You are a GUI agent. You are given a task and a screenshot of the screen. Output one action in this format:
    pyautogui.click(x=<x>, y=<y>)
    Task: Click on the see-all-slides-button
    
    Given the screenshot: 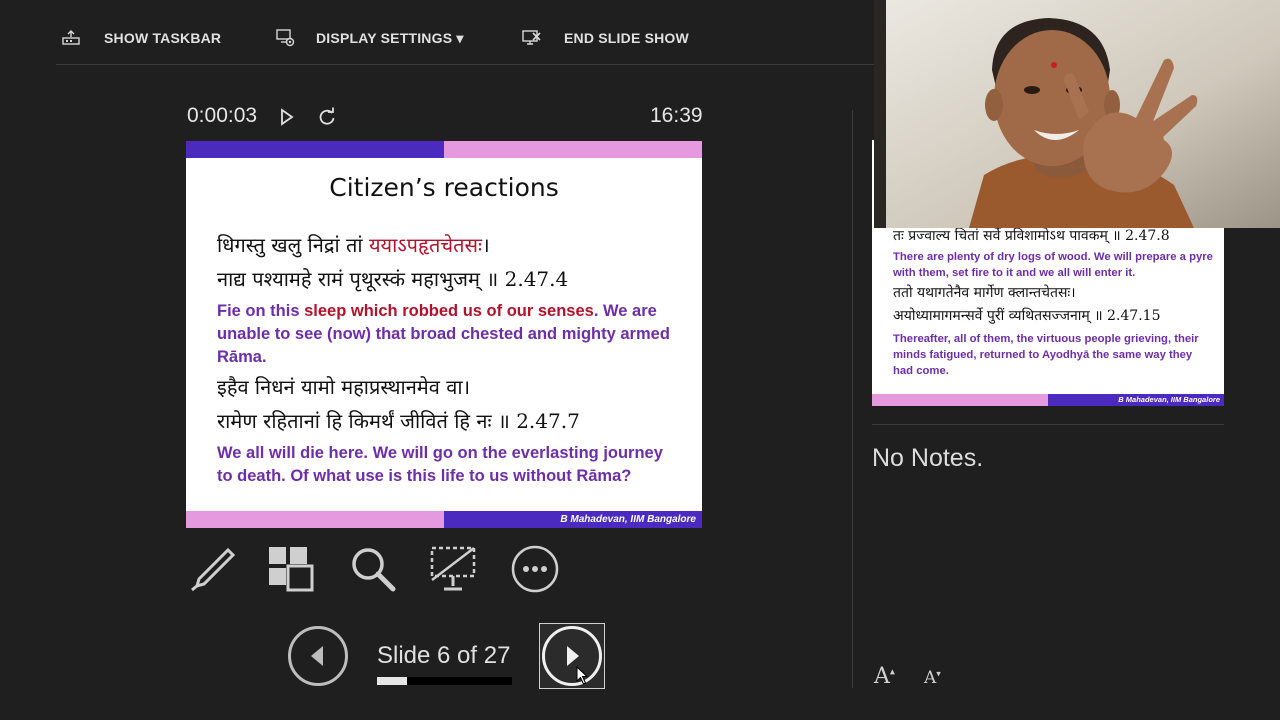 What is the action you would take?
    pyautogui.click(x=291, y=569)
    